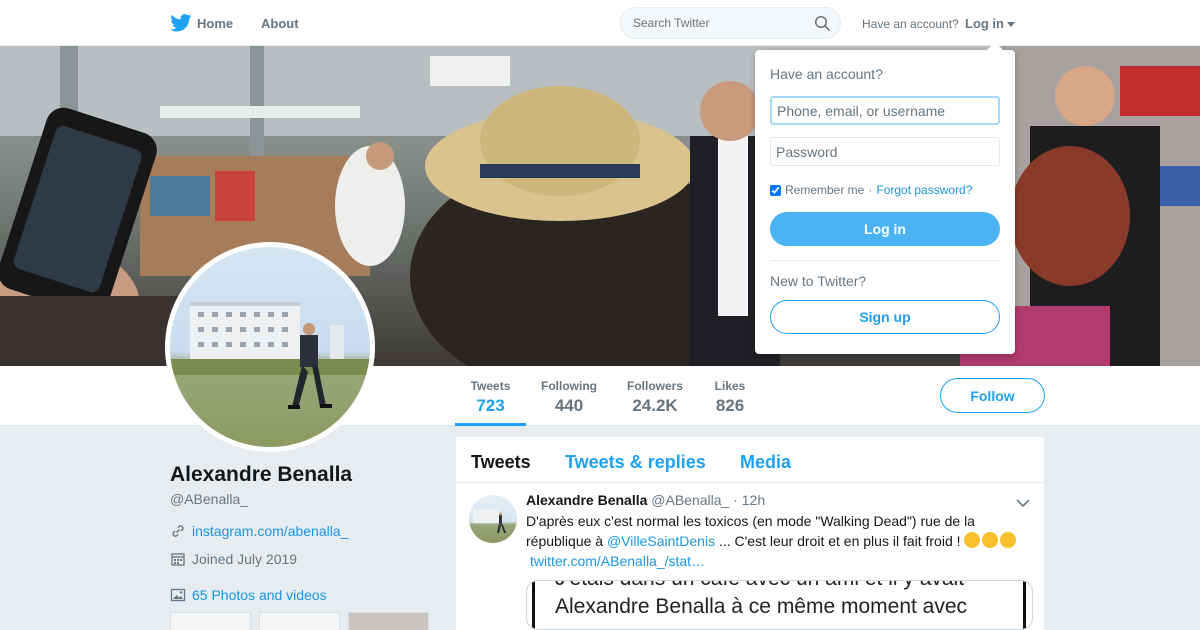  What do you see at coordinates (178, 559) in the screenshot?
I see `calendar-icon` at bounding box center [178, 559].